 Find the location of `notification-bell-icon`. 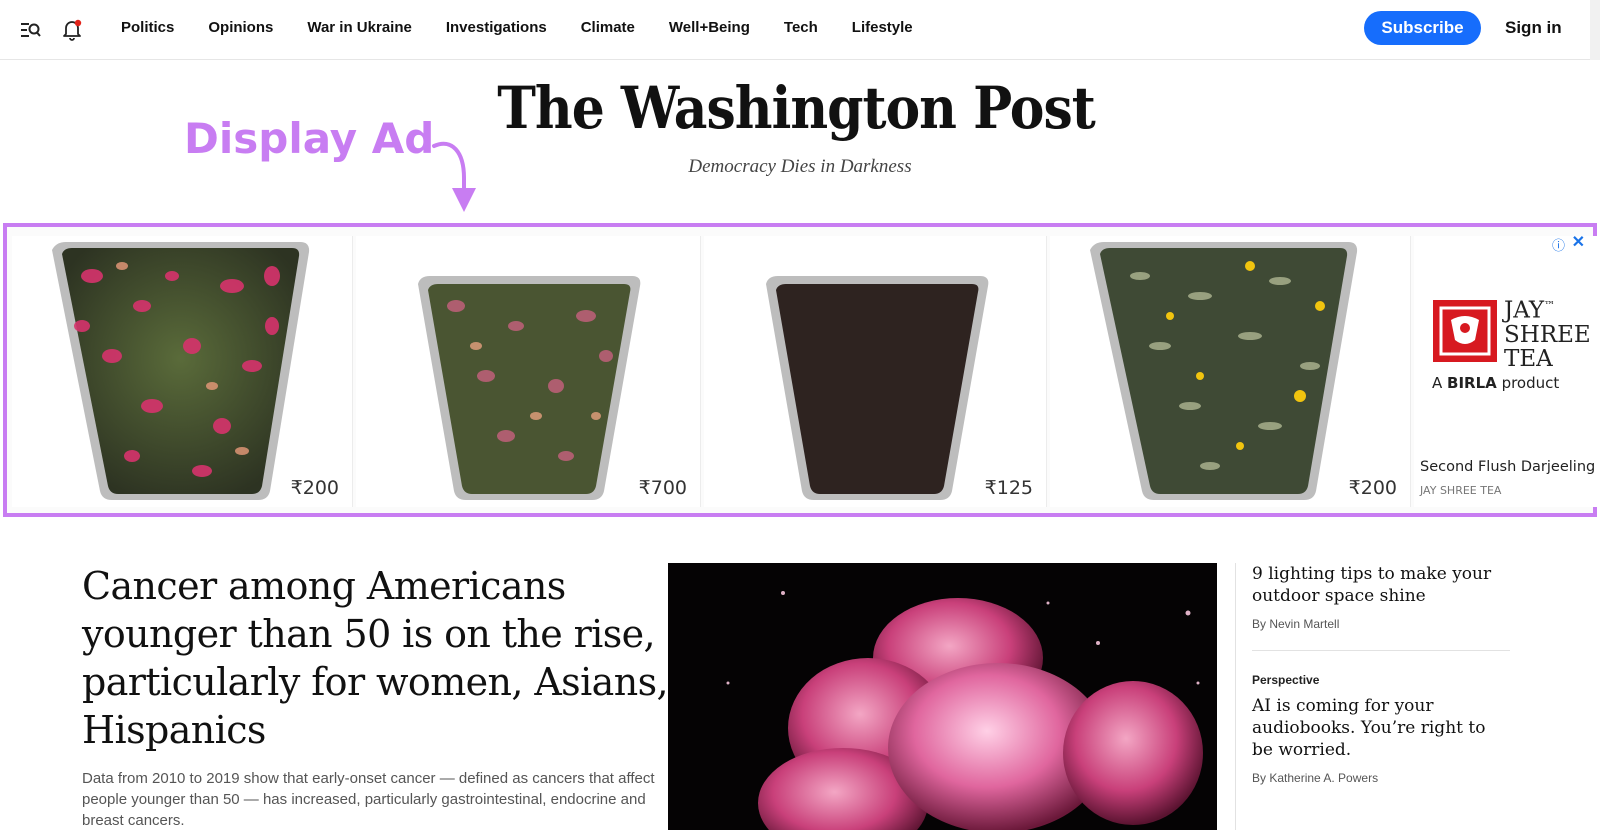

notification-bell-icon is located at coordinates (72, 30).